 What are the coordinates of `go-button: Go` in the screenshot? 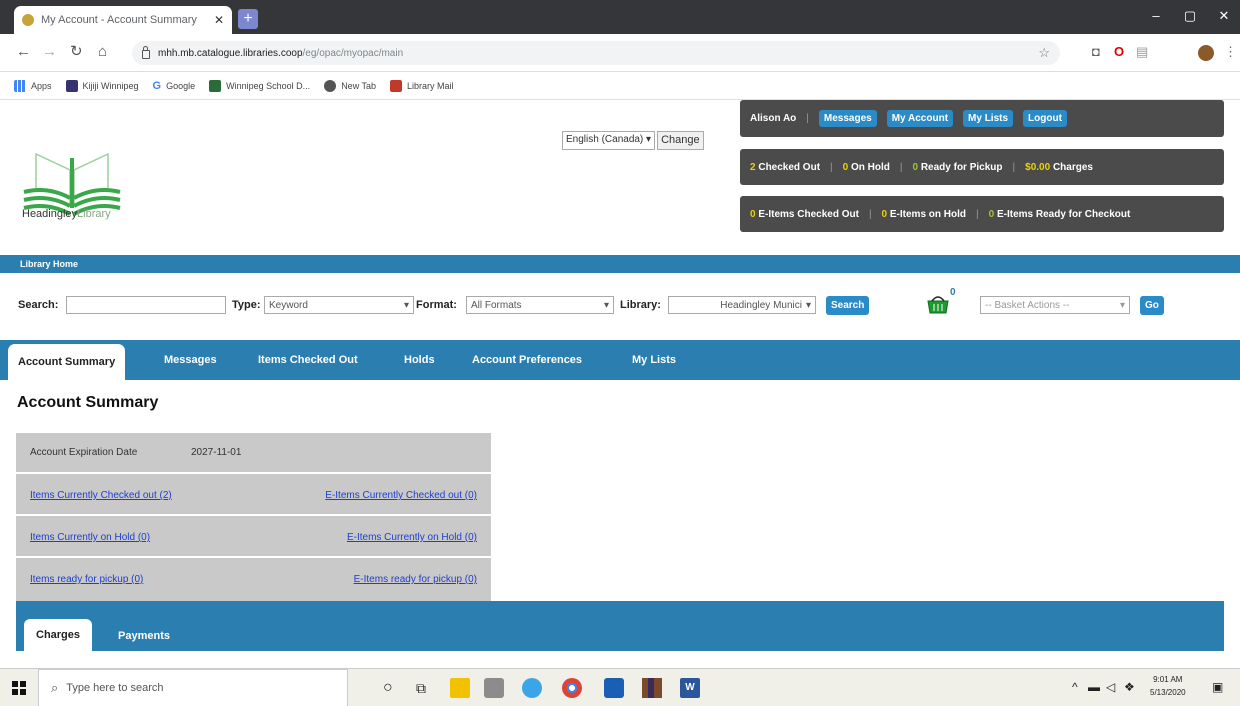 It's located at (1152, 305).